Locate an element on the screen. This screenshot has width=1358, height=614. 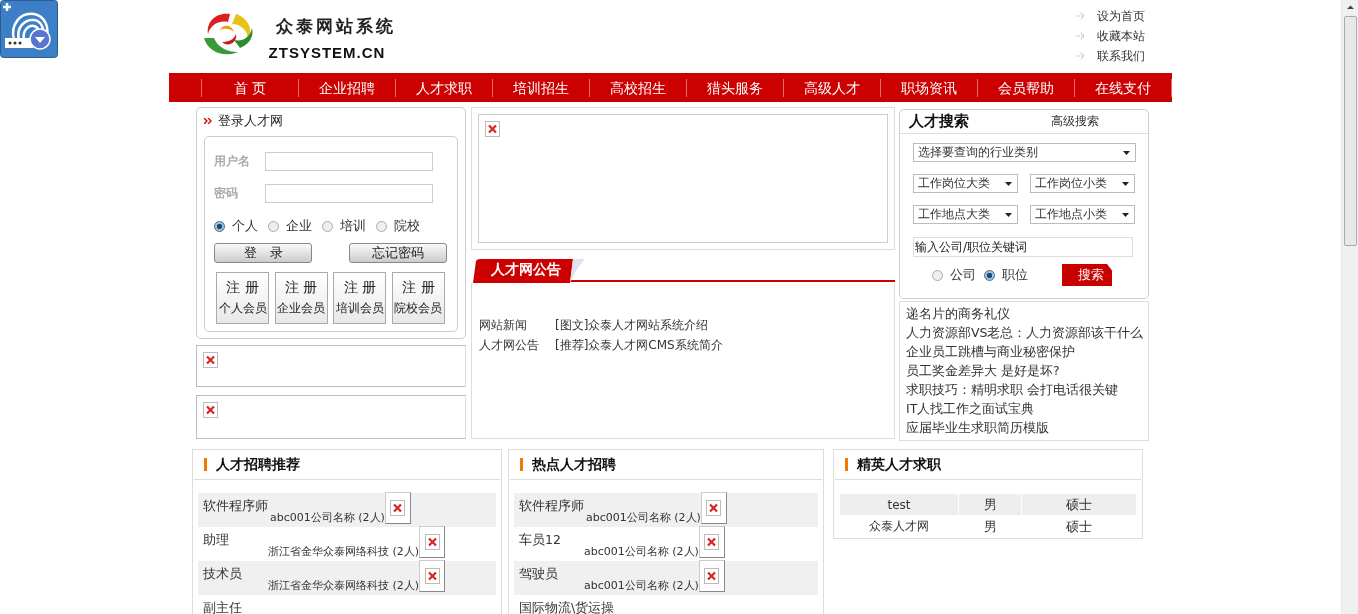
dropdown: 工作岗位大类 is located at coordinates (965, 183).